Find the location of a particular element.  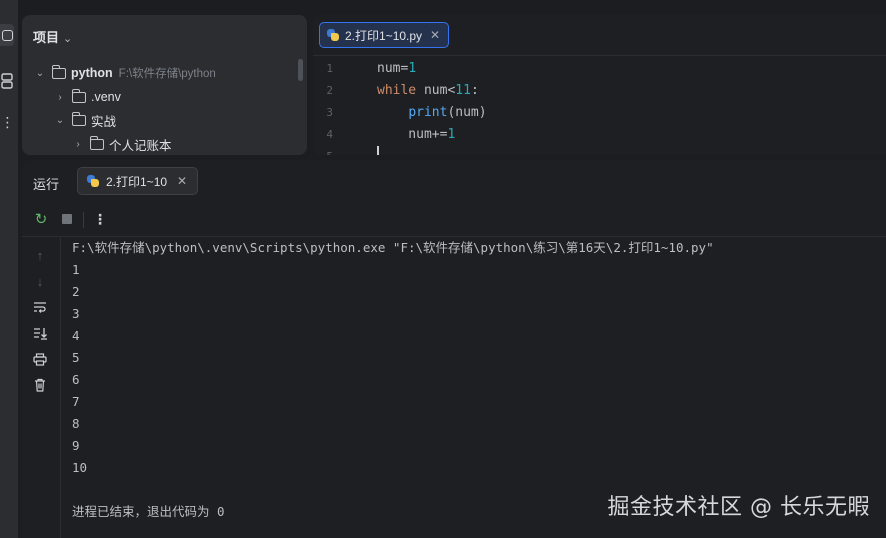

editor-tab: 2.打印1~10.py ✕ is located at coordinates (384, 35).